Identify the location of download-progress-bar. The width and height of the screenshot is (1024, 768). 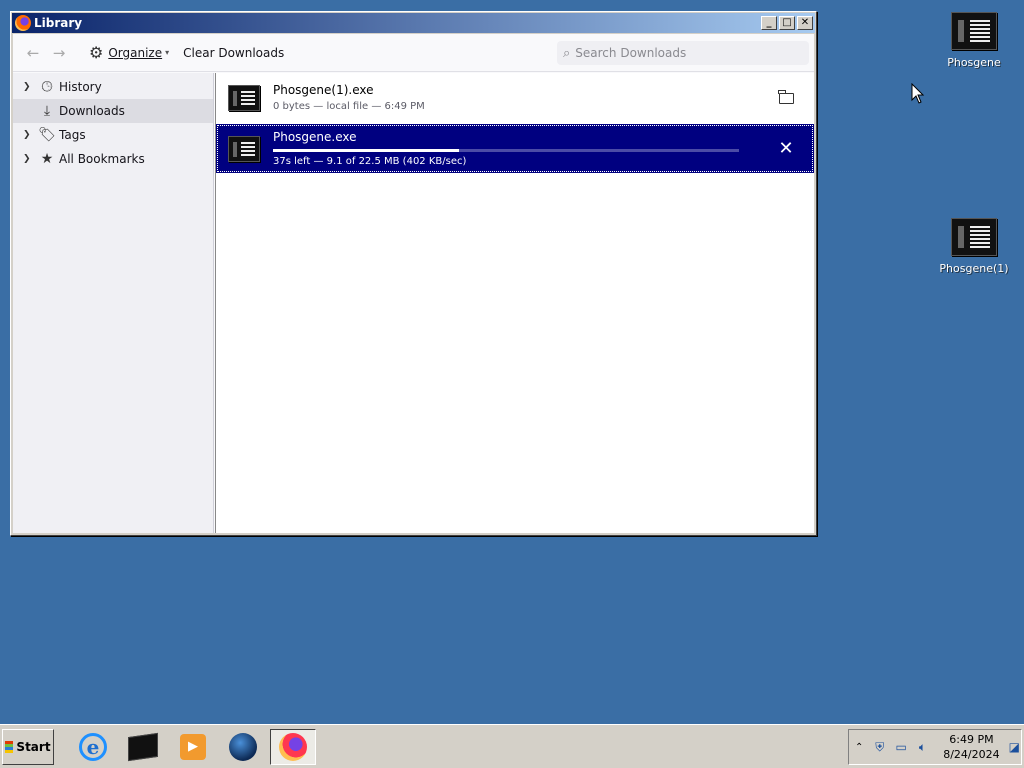
(506, 150).